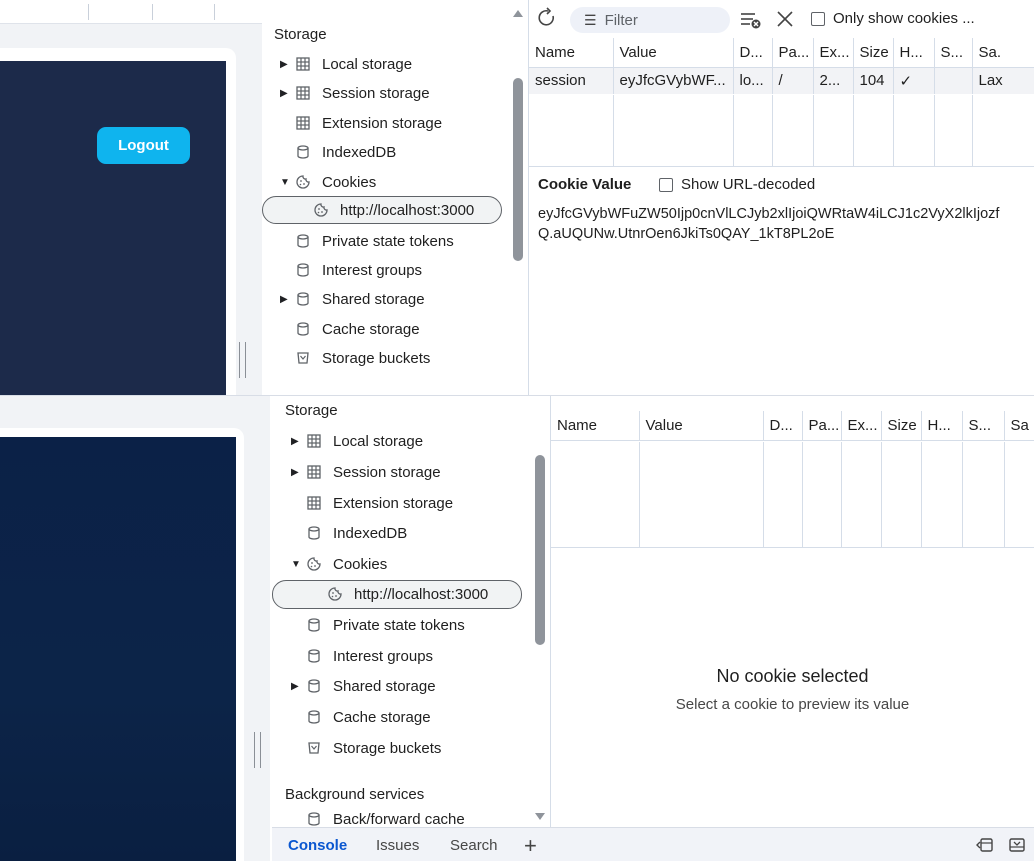 The width and height of the screenshot is (1034, 861). Describe the element at coordinates (547, 18) in the screenshot. I see `refresh-icon` at that location.